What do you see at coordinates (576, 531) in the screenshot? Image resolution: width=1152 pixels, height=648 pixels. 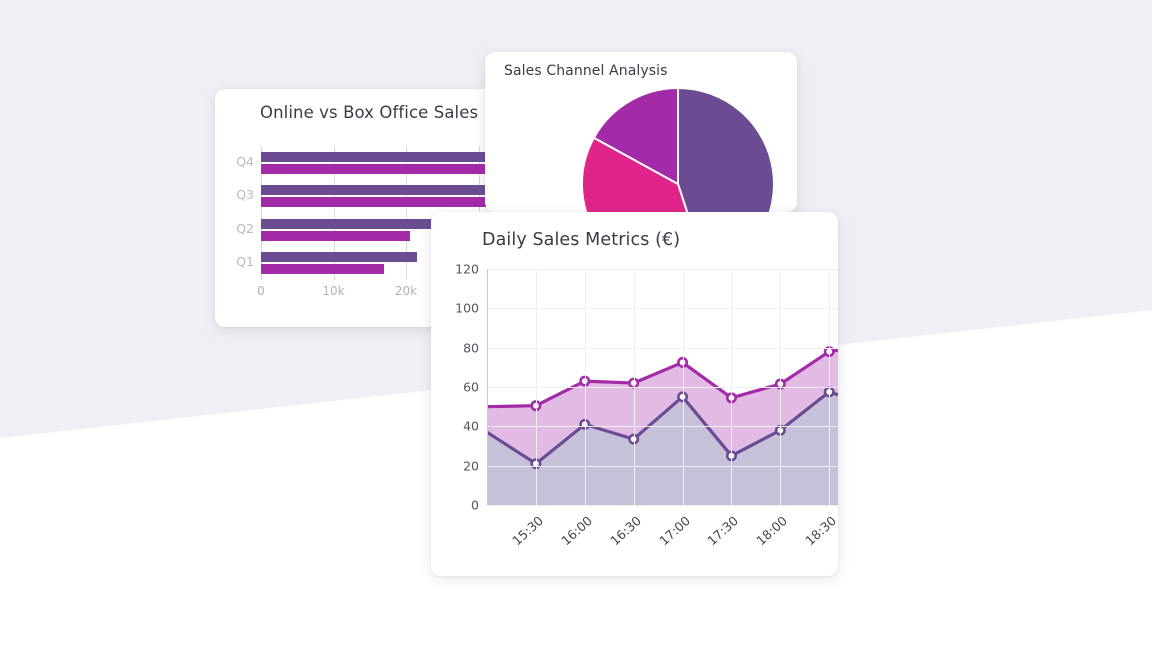 I see `line-x-tick-label: 16:00` at bounding box center [576, 531].